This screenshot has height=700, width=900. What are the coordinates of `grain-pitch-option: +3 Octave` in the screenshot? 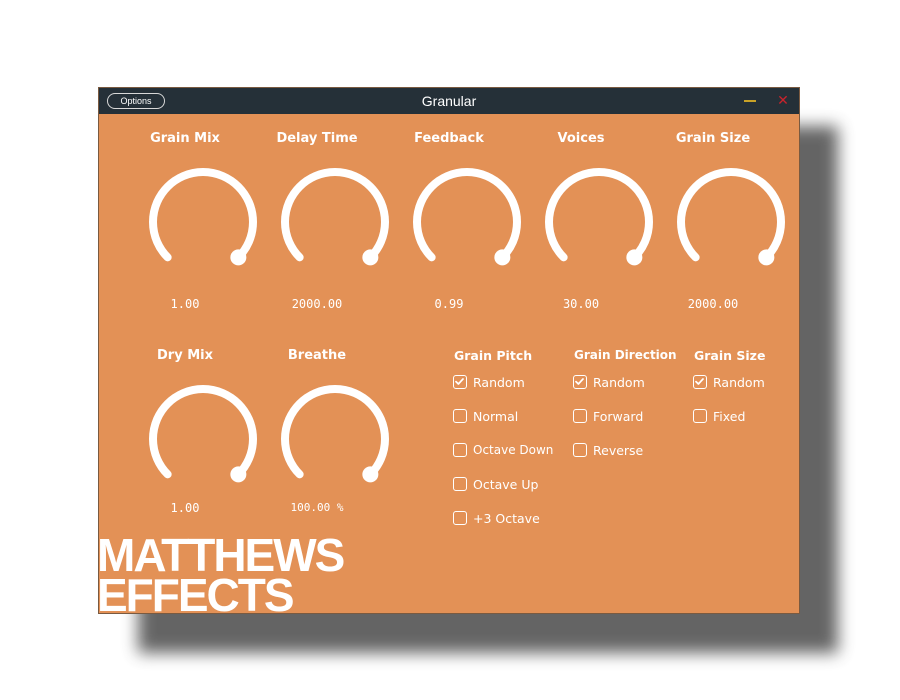 It's located at (496, 518).